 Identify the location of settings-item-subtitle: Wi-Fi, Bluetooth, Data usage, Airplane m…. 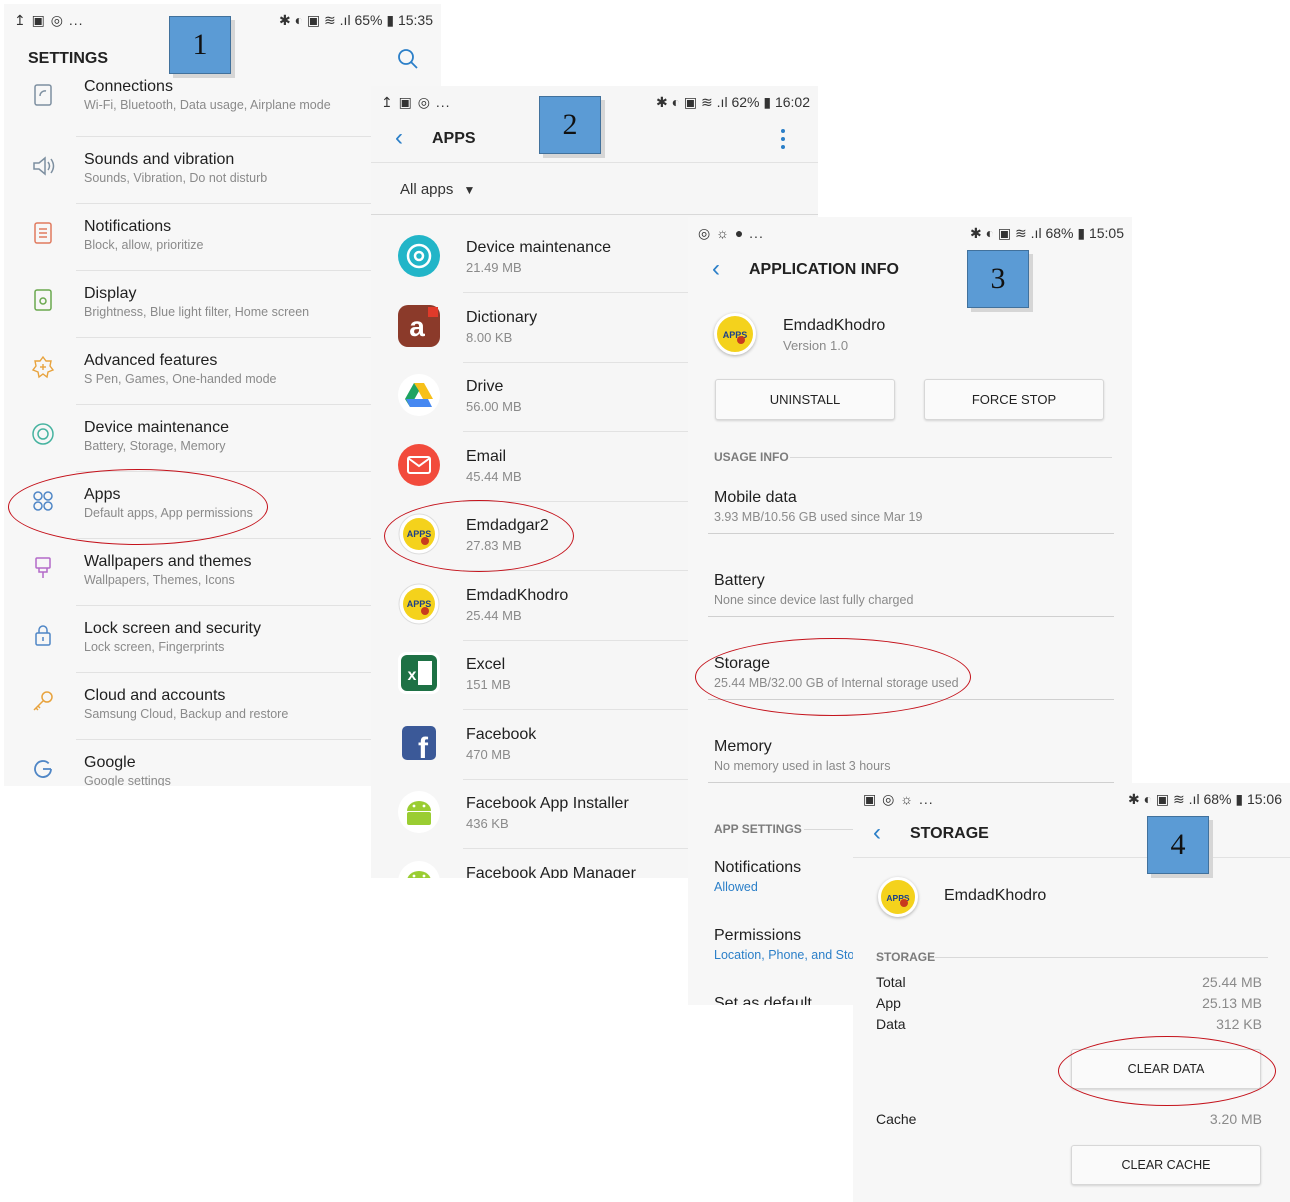
(207, 105).